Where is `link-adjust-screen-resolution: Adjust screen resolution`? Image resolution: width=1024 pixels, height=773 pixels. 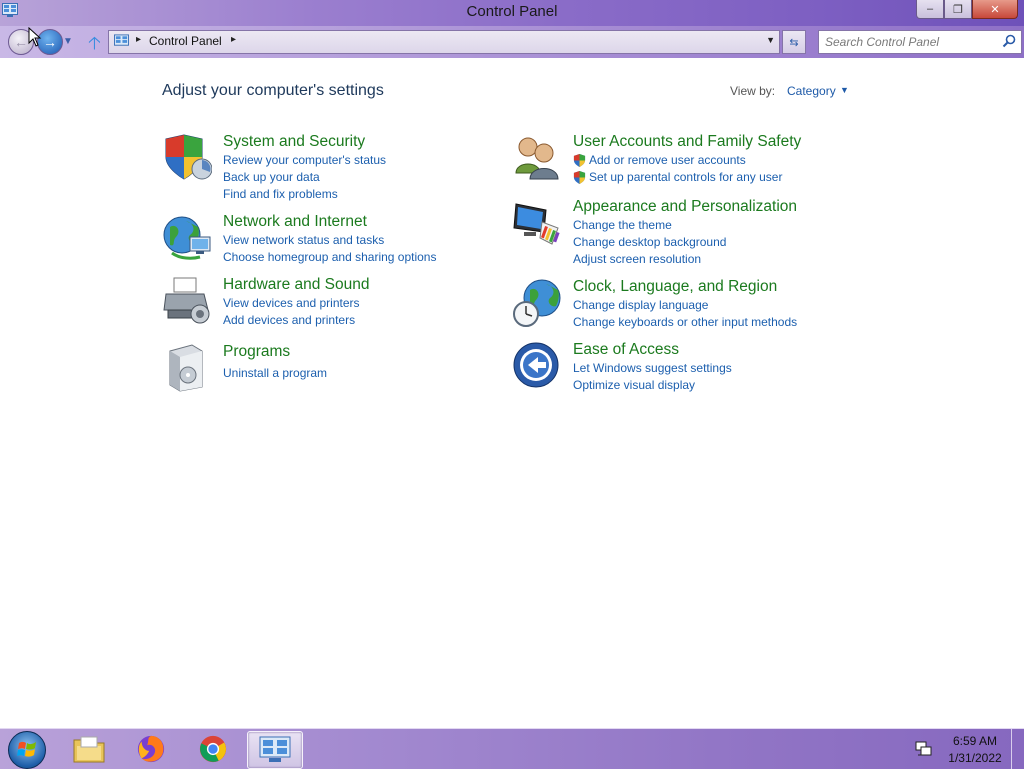 link-adjust-screen-resolution: Adjust screen resolution is located at coordinates (649, 259).